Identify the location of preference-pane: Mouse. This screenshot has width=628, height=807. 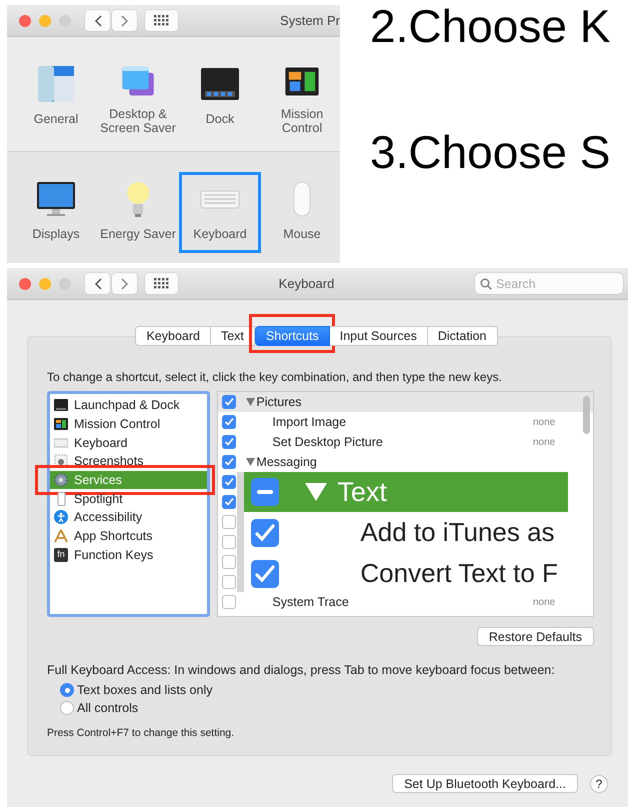
(302, 212).